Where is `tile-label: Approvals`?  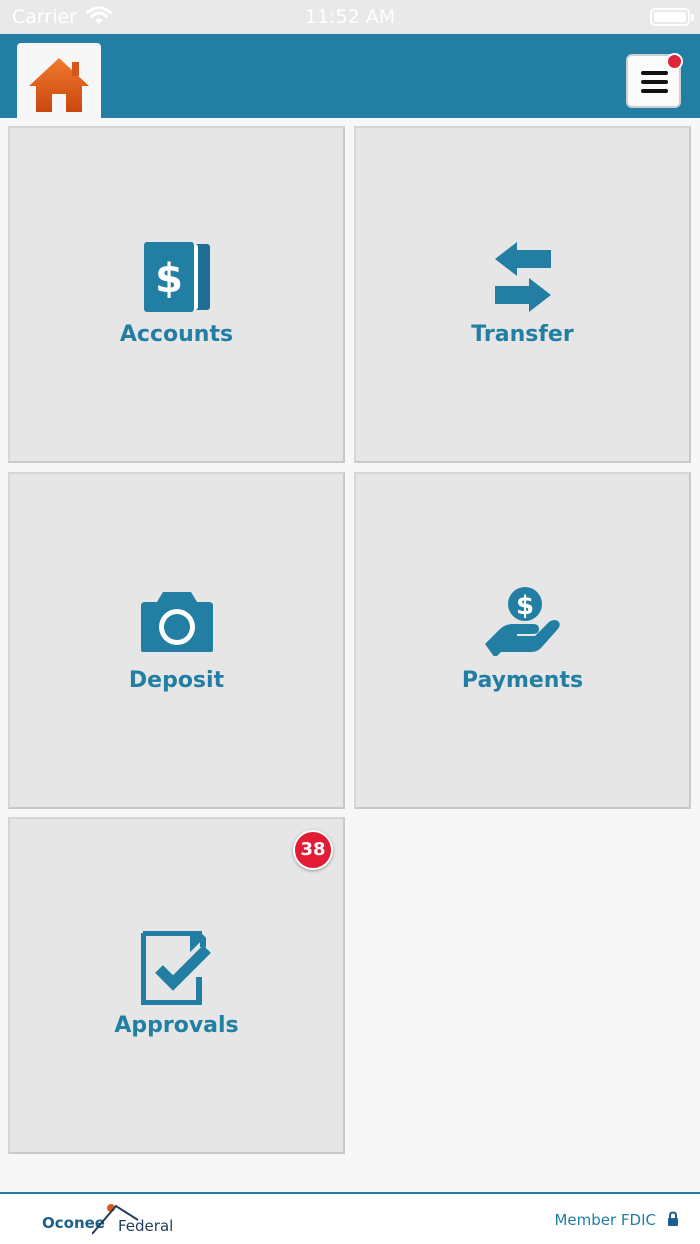
tile-label: Approvals is located at coordinates (176, 1025).